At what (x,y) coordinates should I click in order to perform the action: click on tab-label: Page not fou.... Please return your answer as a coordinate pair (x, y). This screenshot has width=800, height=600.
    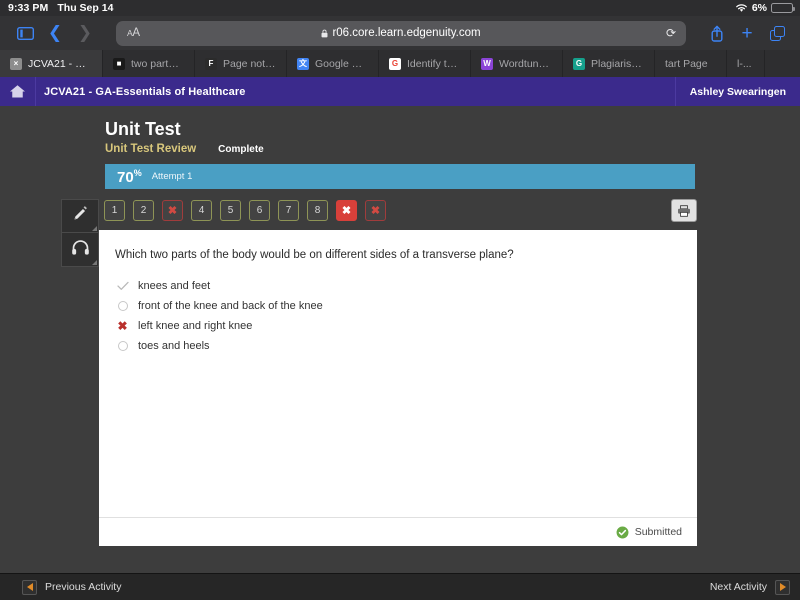
    Looking at the image, I should click on (249, 63).